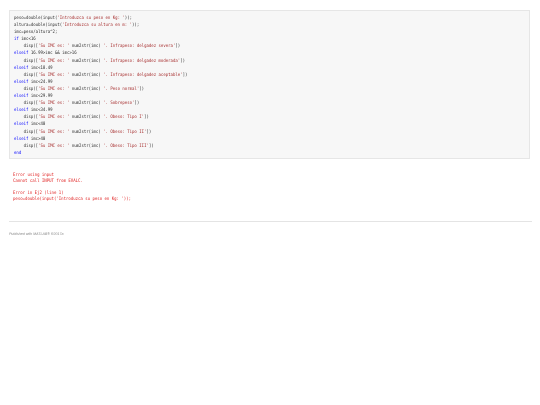  What do you see at coordinates (40, 81) in the screenshot?
I see `code-text: imc<24.99` at bounding box center [40, 81].